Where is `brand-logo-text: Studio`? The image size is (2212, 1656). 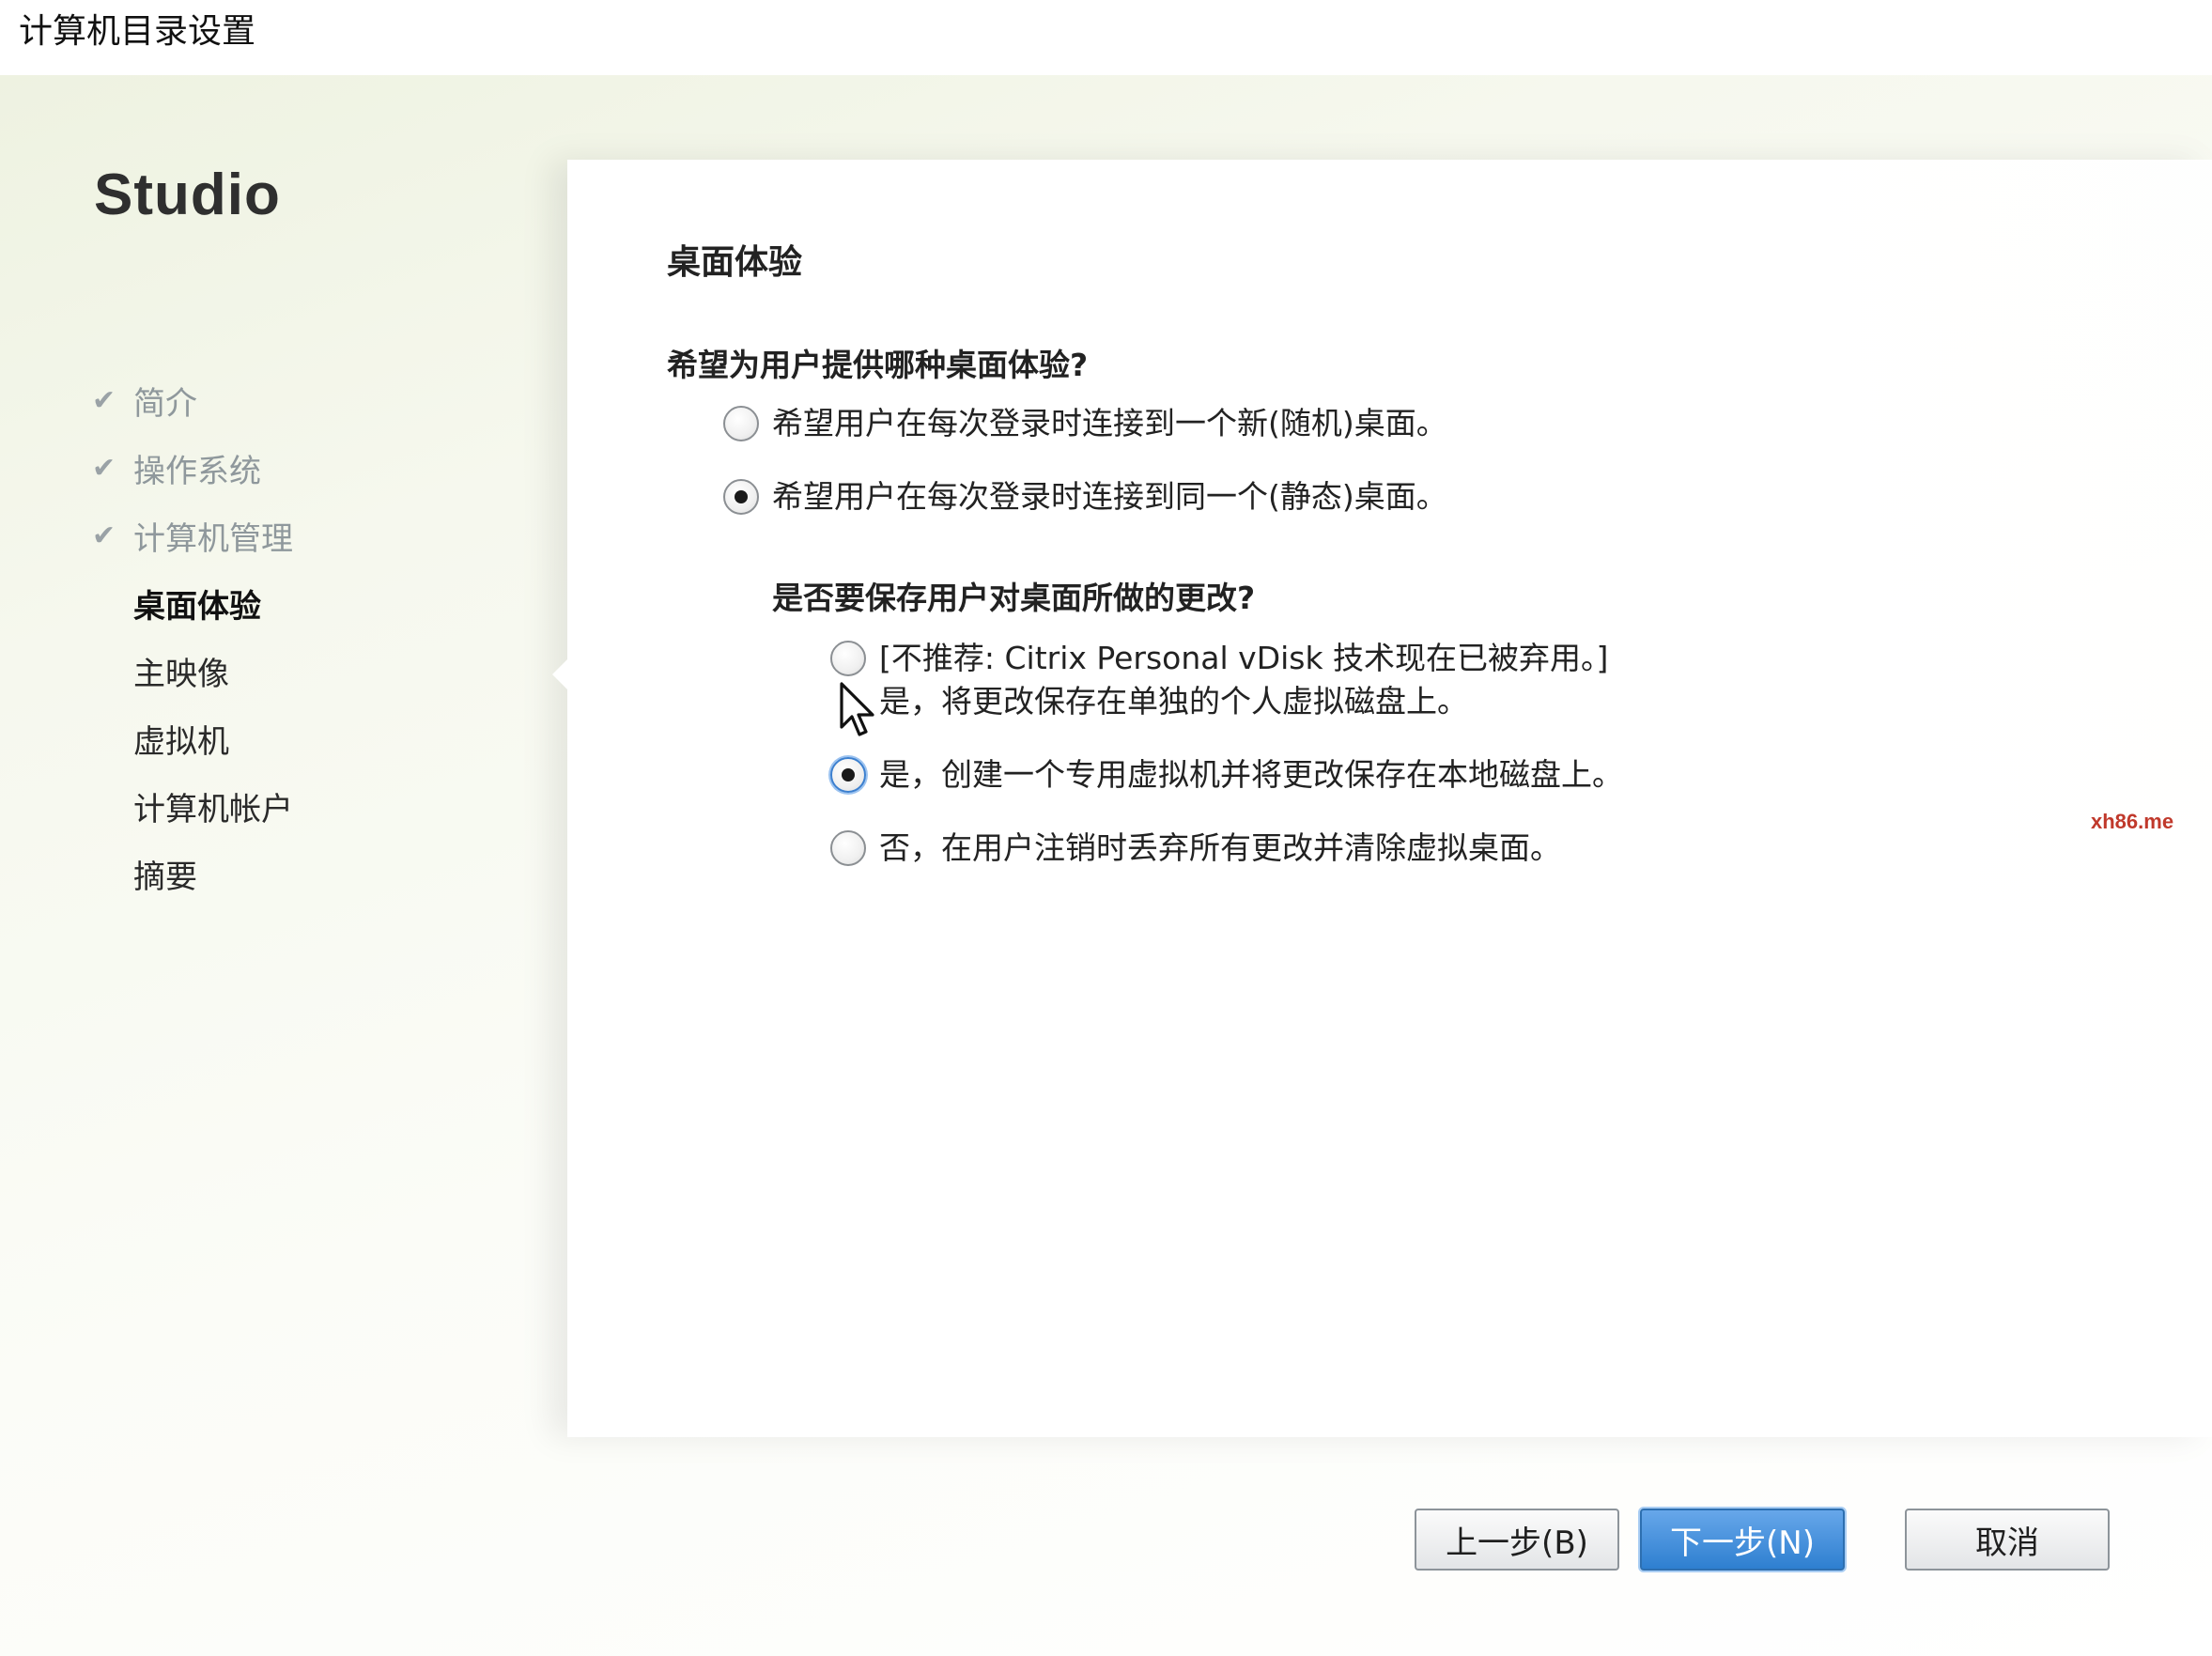 brand-logo-text: Studio is located at coordinates (187, 195).